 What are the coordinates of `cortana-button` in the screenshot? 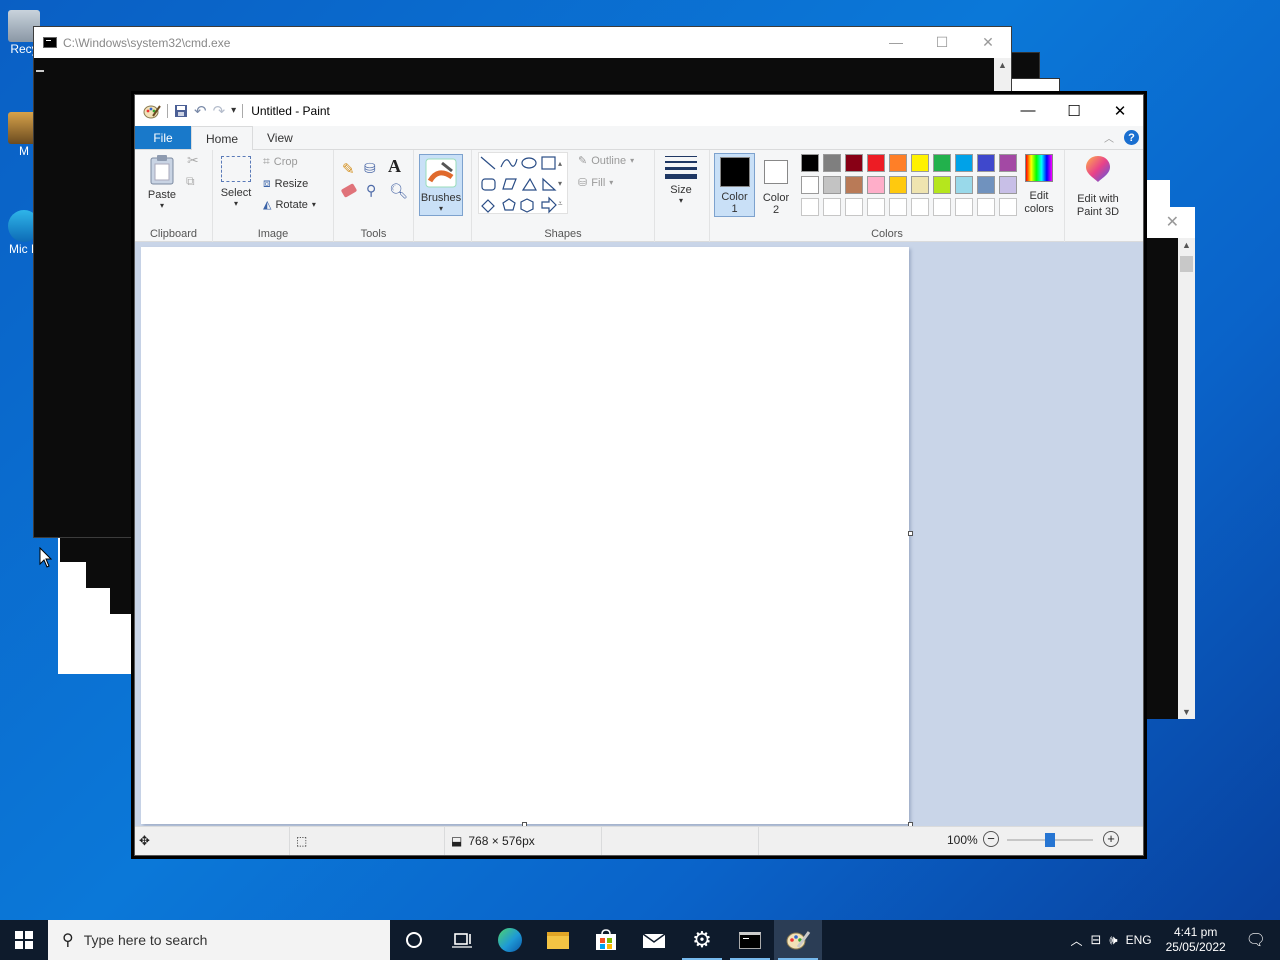 It's located at (414, 940).